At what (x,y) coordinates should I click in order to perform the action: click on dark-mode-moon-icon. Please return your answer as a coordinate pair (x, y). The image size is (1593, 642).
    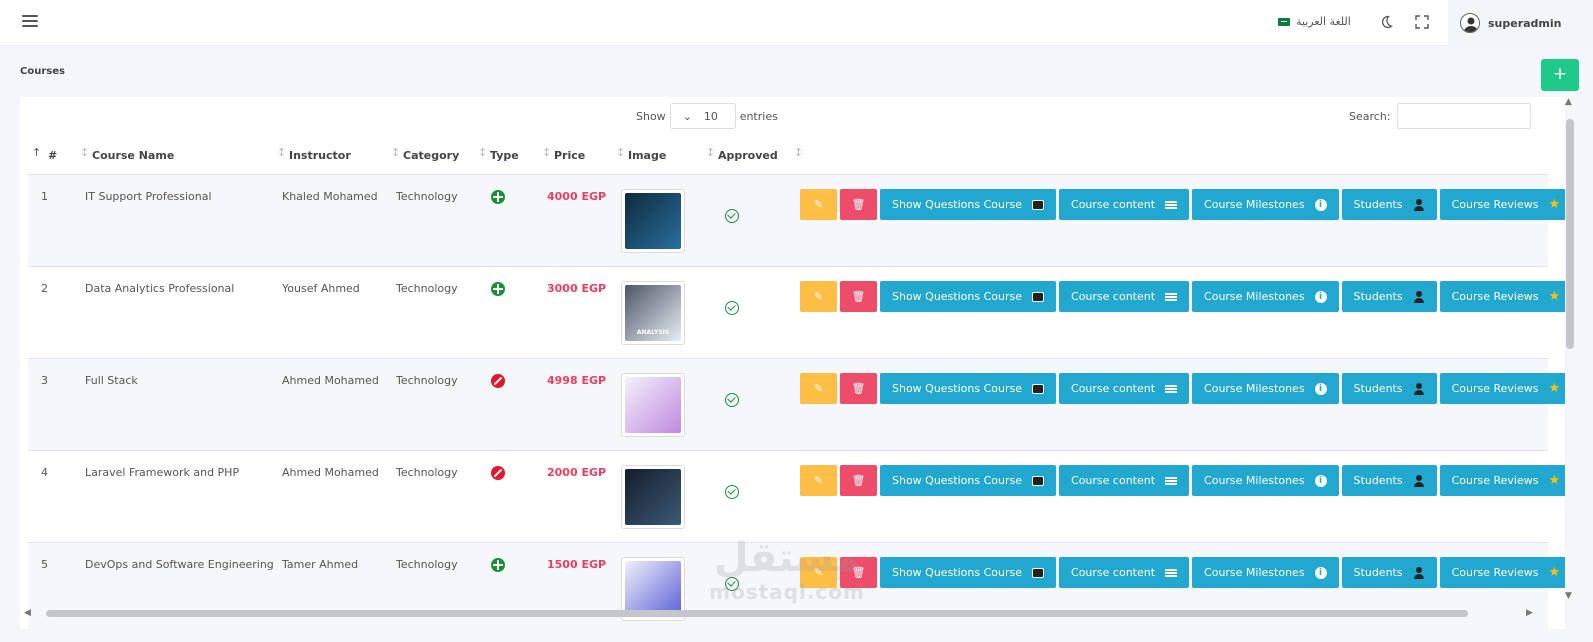
    Looking at the image, I should click on (1386, 22).